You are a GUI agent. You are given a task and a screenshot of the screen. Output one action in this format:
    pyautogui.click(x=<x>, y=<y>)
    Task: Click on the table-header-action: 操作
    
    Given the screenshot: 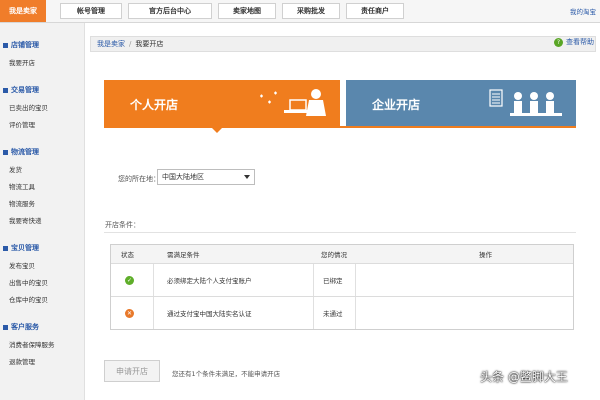 What is the action you would take?
    pyautogui.click(x=485, y=255)
    